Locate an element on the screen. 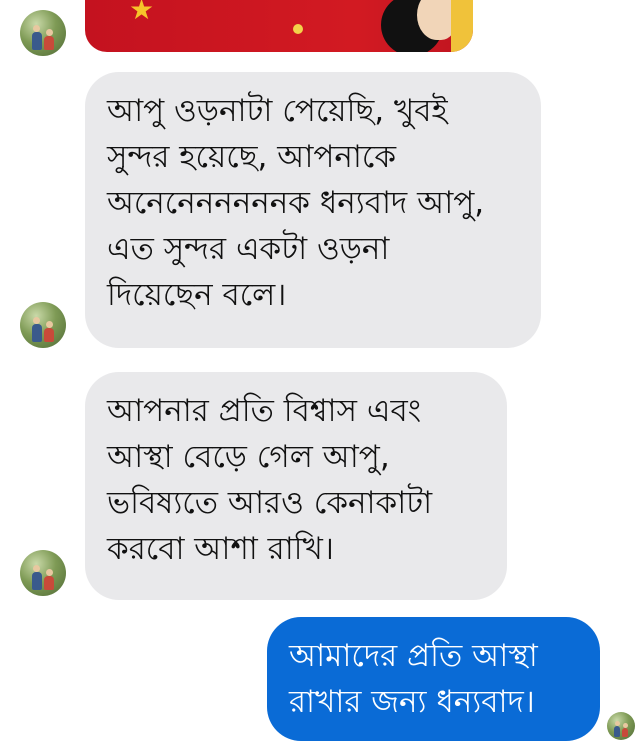  outgoing-message-bubble: আমাদের প্রতি আস্থা রাখার জন্য ধন্যবাদ। is located at coordinates (433, 679).